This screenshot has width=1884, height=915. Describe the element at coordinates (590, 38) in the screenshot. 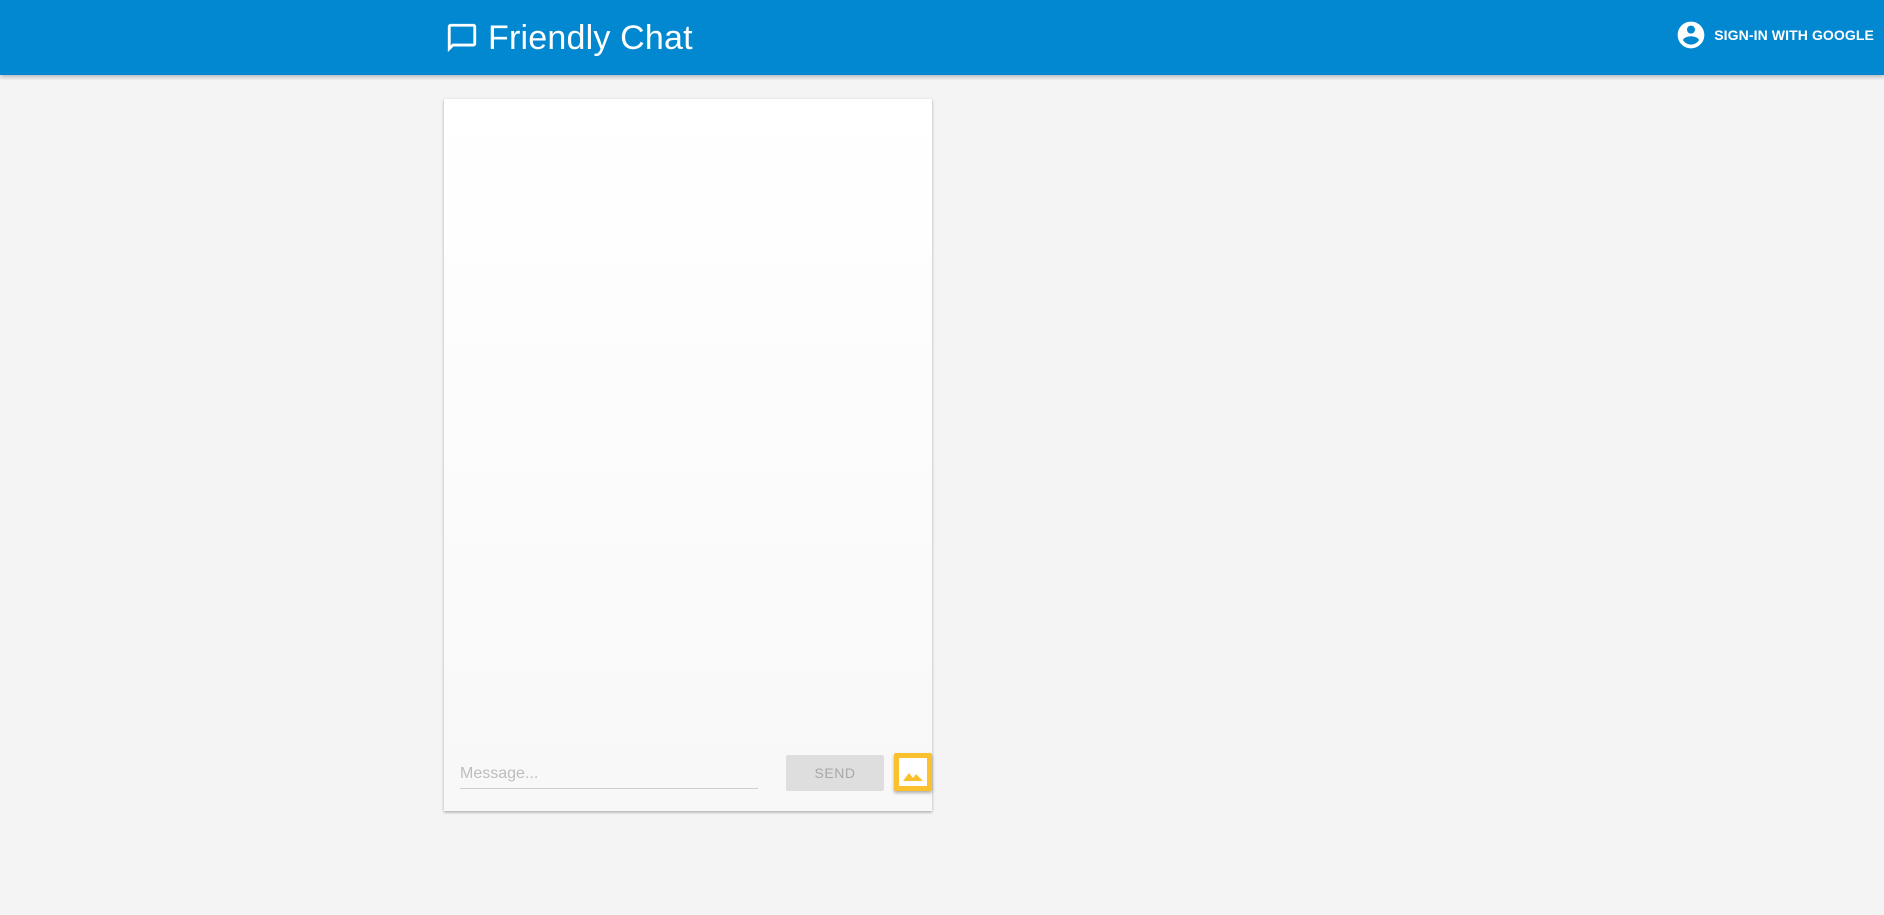

I see `app-title: Friendly Chat` at that location.